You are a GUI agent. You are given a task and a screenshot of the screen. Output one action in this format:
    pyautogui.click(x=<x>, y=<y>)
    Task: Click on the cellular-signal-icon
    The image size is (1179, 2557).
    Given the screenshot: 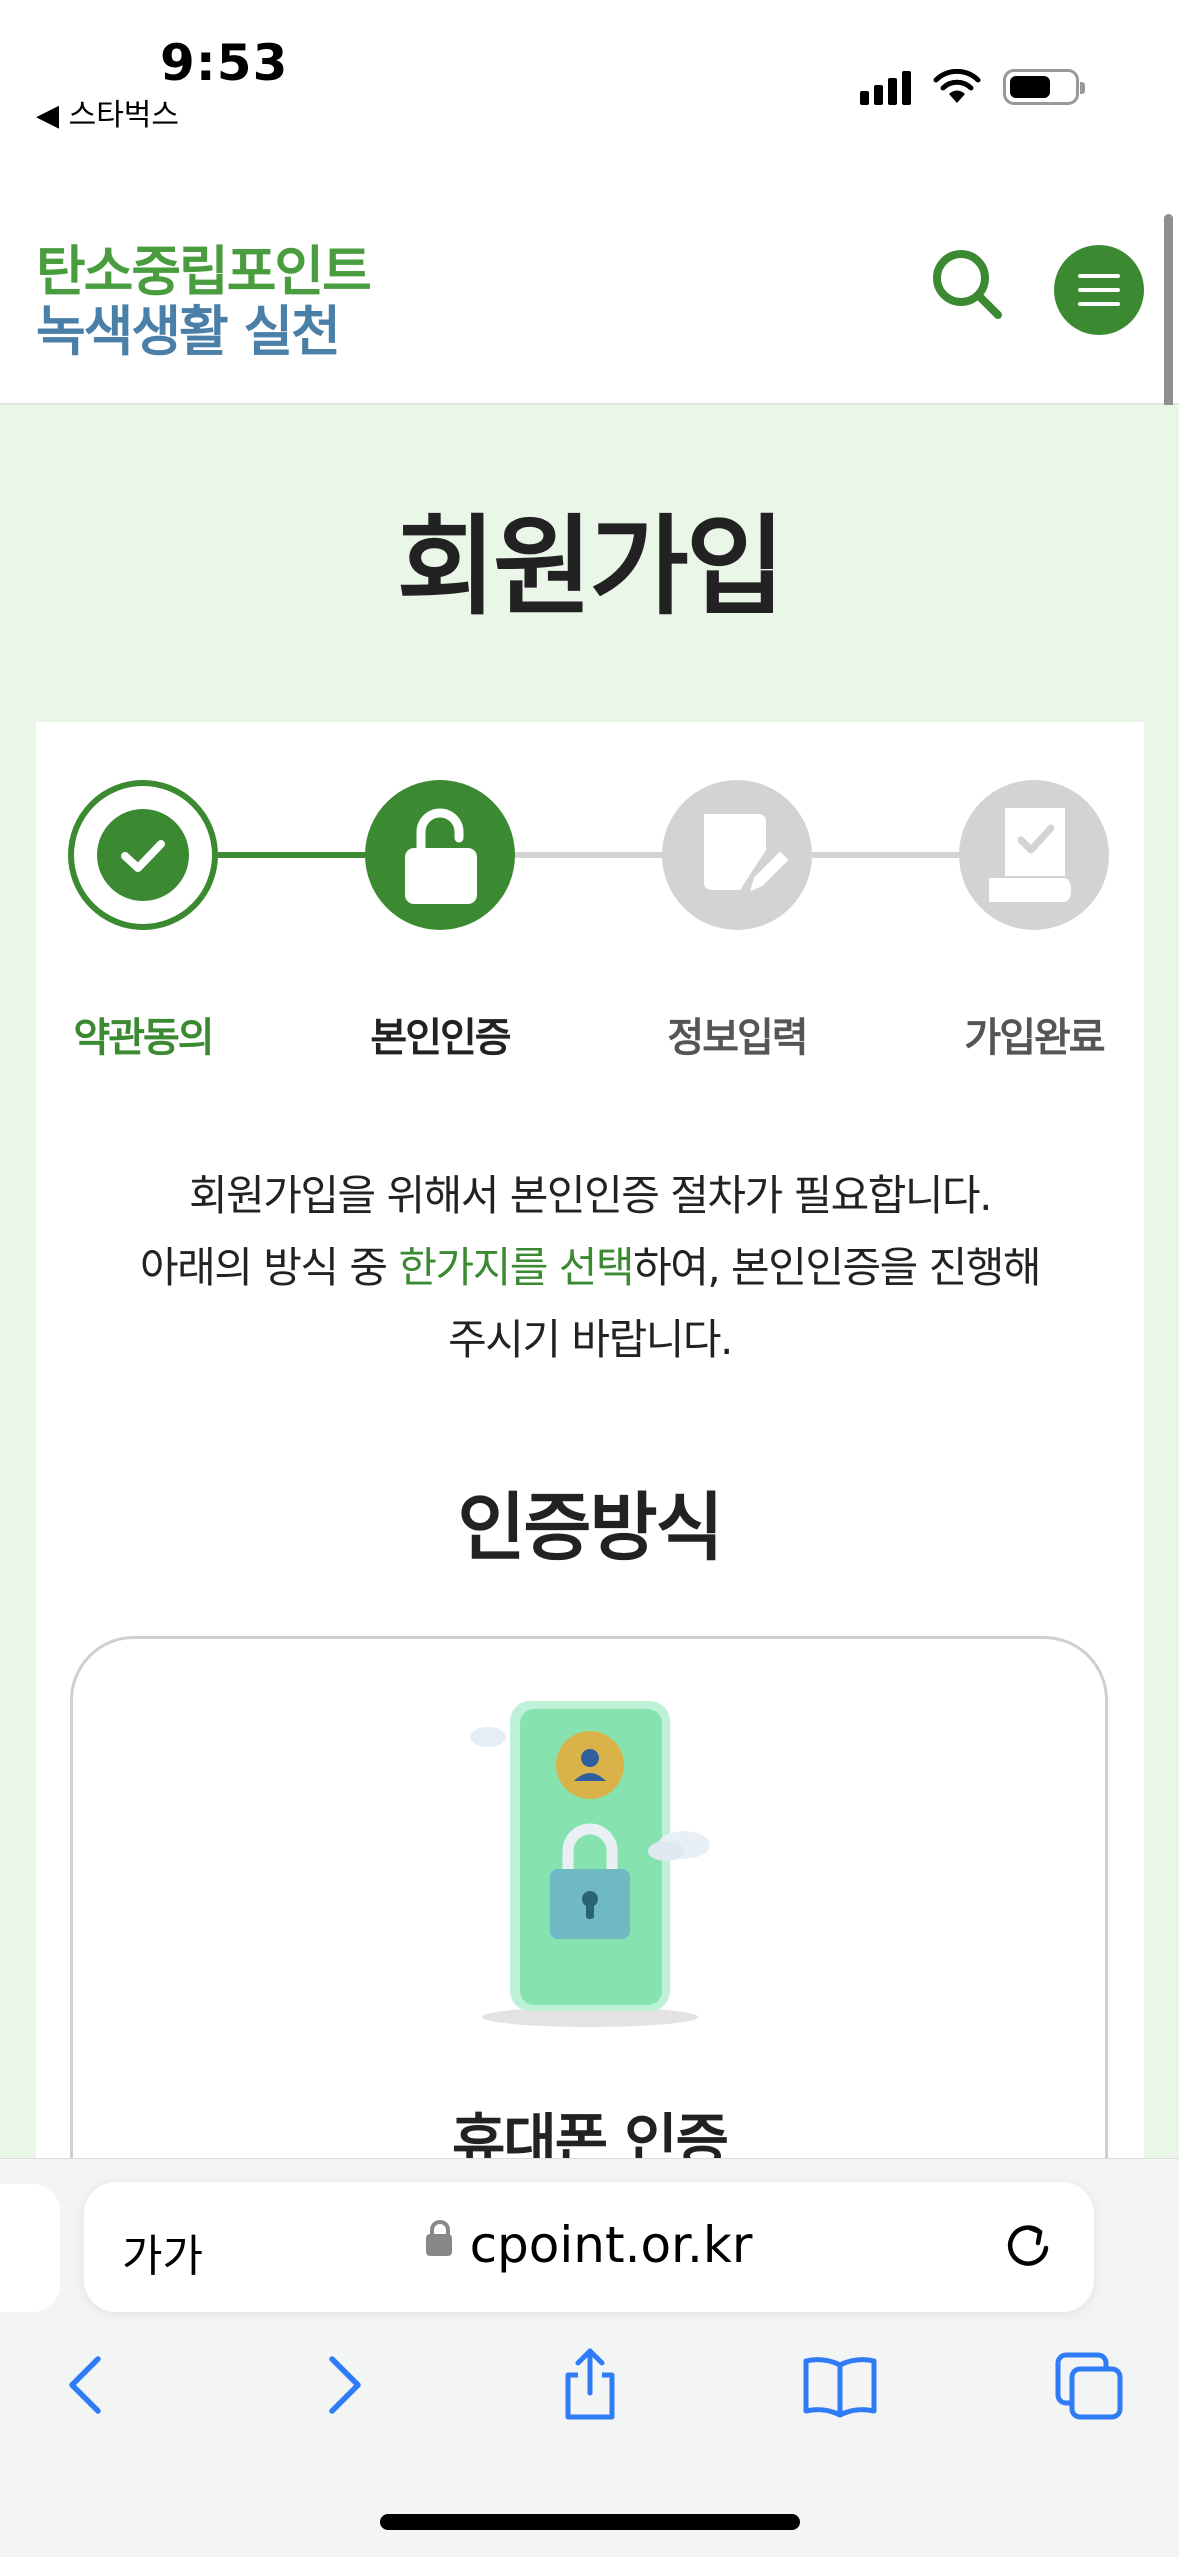 What is the action you would take?
    pyautogui.click(x=885, y=87)
    